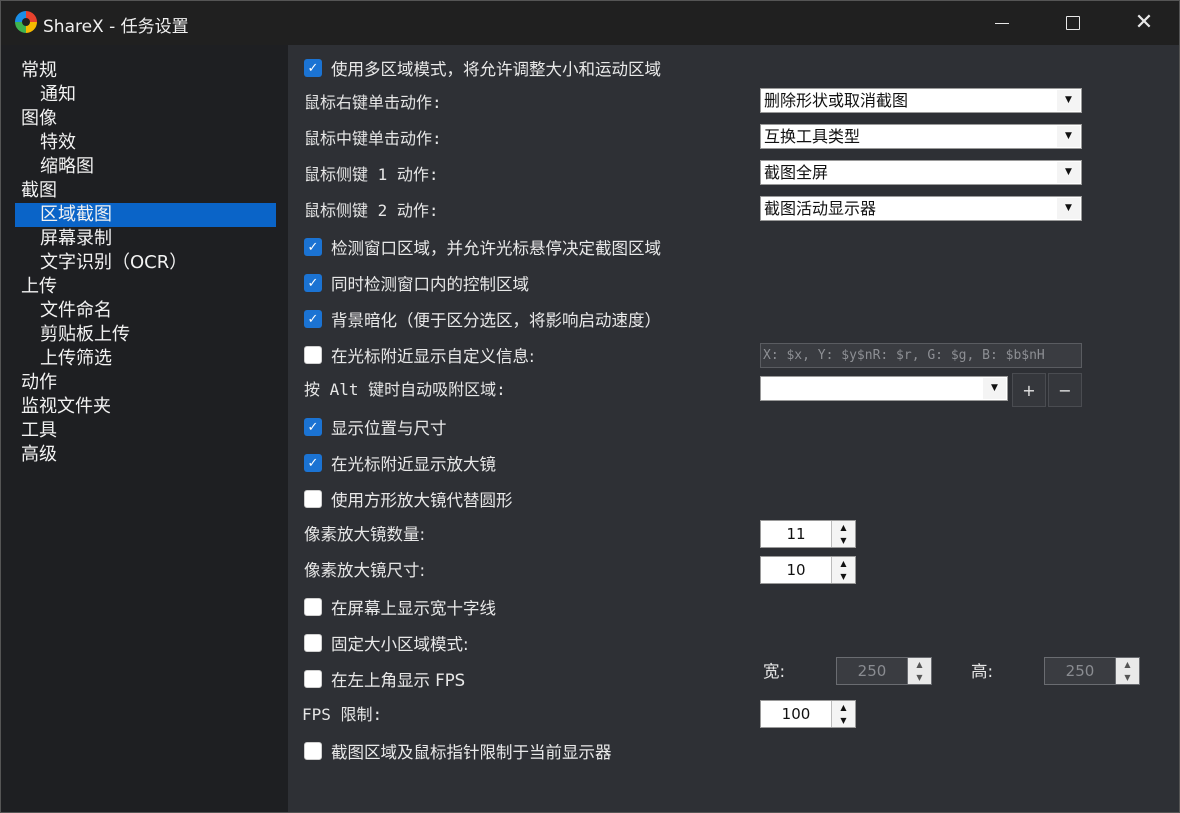 The image size is (1180, 813). I want to click on show-position-checkbox-row: ✓ 显示位置与尺寸, so click(375, 427).